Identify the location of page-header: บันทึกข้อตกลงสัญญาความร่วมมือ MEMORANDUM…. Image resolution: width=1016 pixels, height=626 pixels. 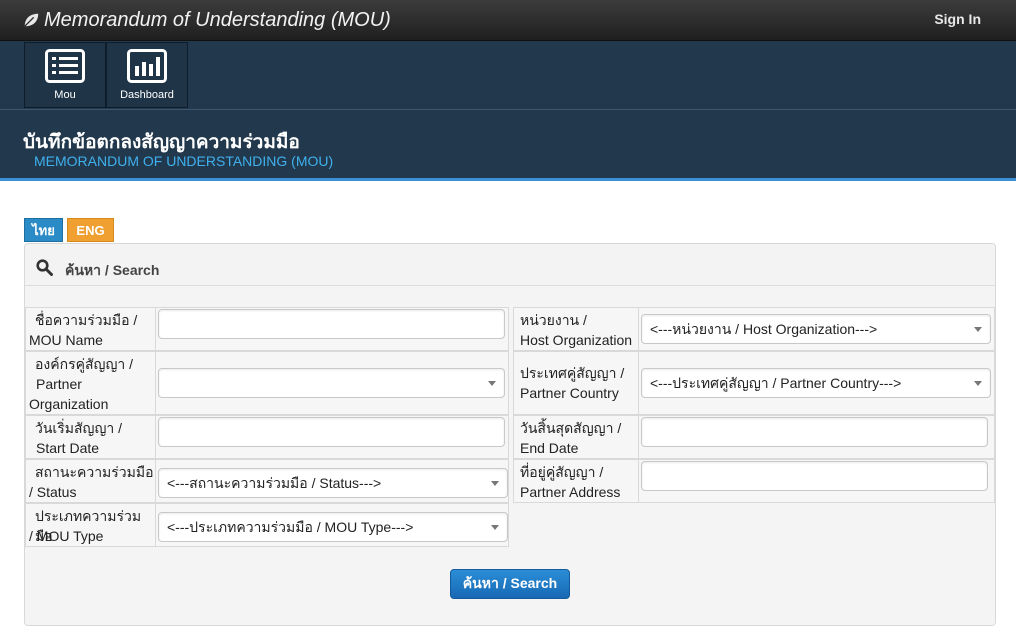
(508, 145).